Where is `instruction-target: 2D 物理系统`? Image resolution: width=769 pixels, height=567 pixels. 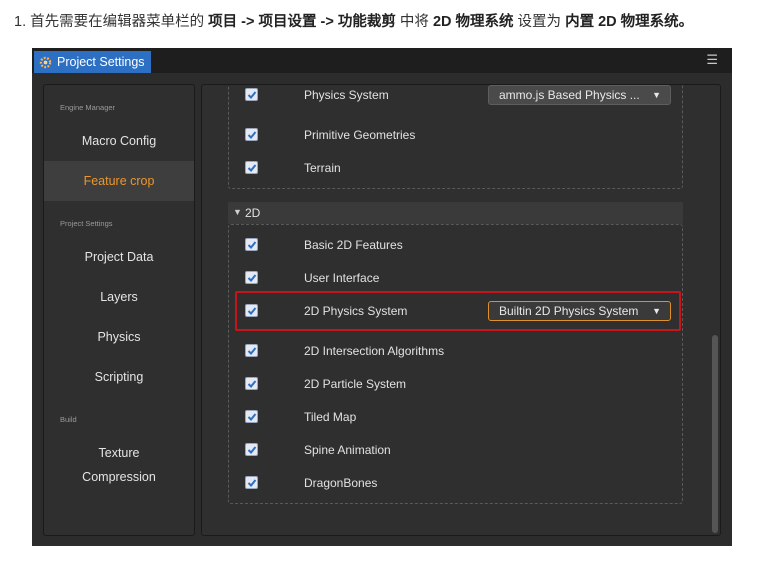
instruction-target: 2D 物理系统 is located at coordinates (473, 22).